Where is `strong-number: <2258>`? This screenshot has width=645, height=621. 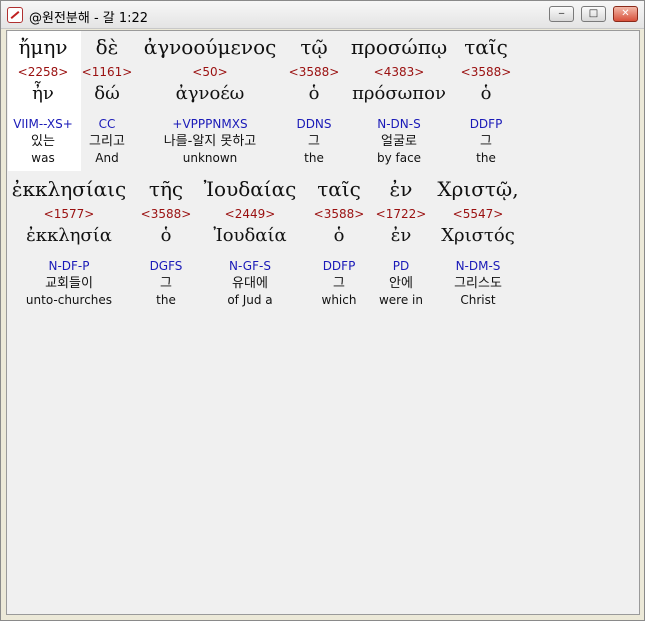
strong-number: <2258> is located at coordinates (43, 72).